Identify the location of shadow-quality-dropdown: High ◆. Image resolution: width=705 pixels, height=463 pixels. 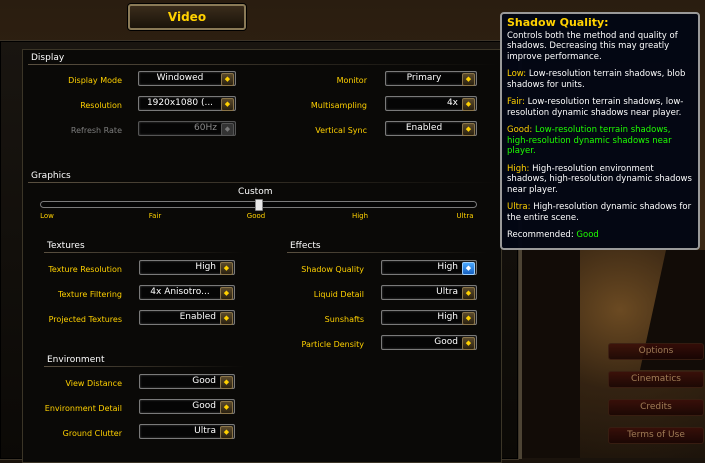
(429, 267).